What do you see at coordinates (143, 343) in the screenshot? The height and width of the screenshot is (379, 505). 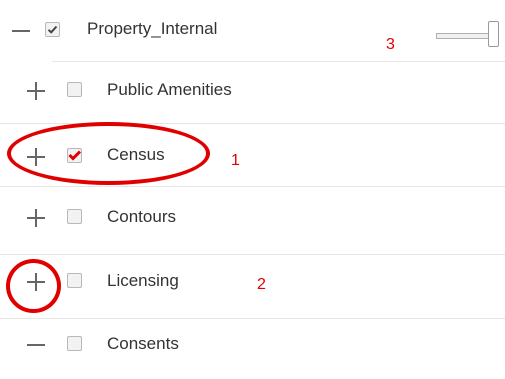 I see `layer-label: Consents` at bounding box center [143, 343].